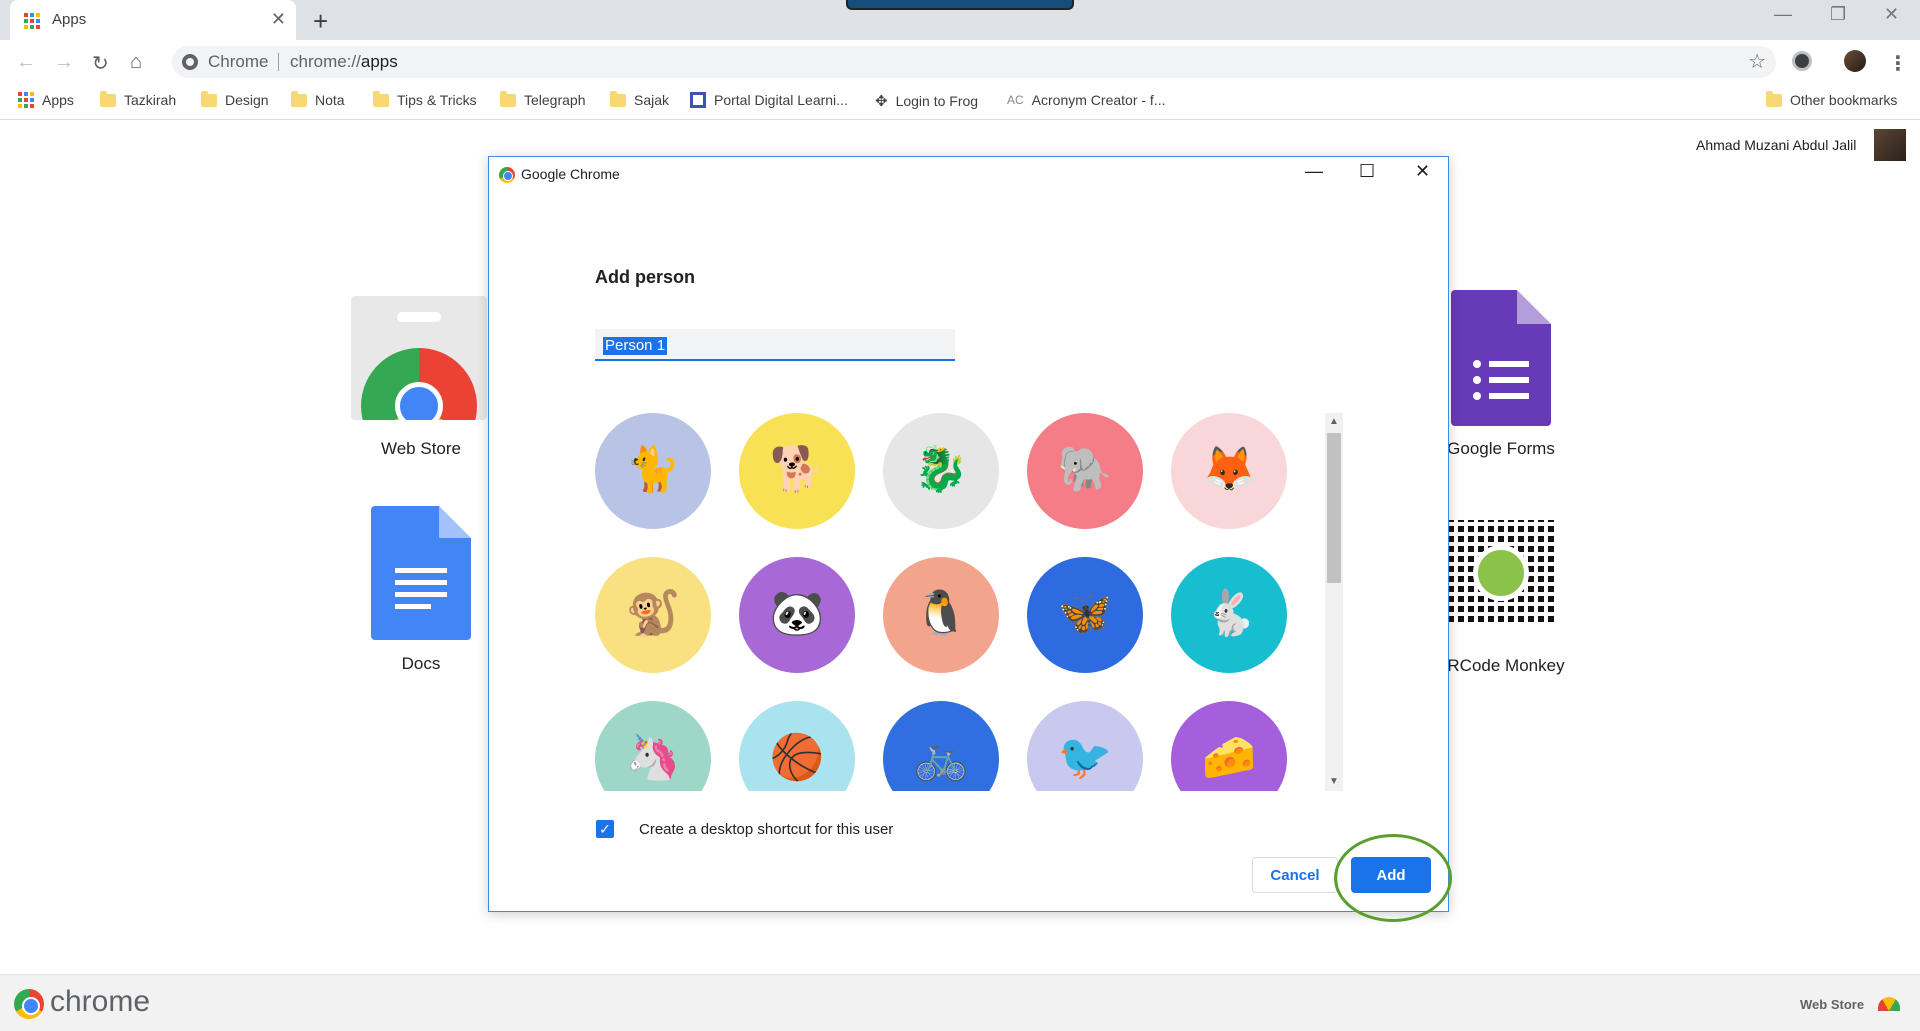 The width and height of the screenshot is (1920, 1031). I want to click on omnibox-chip: Chrome, so click(238, 61).